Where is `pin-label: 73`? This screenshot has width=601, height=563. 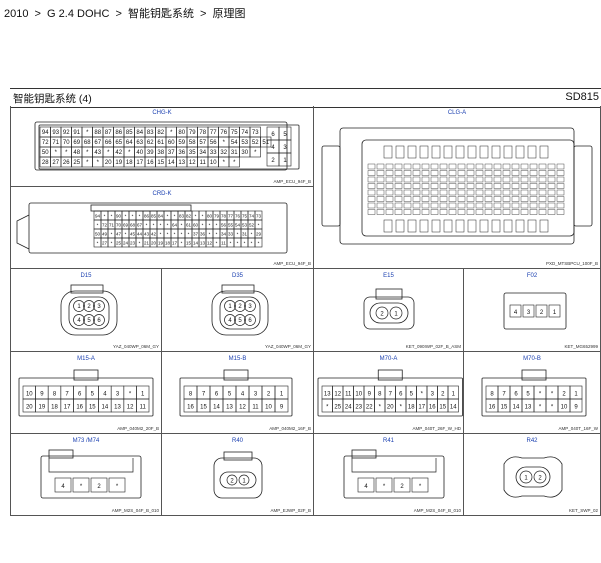 pin-label: 73 is located at coordinates (259, 215).